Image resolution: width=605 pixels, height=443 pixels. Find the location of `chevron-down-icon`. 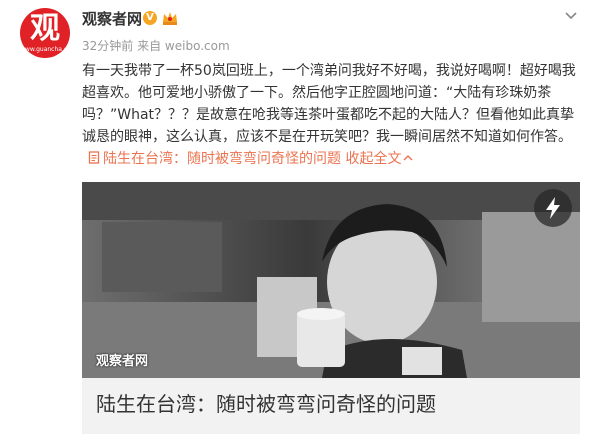

chevron-down-icon is located at coordinates (571, 16).